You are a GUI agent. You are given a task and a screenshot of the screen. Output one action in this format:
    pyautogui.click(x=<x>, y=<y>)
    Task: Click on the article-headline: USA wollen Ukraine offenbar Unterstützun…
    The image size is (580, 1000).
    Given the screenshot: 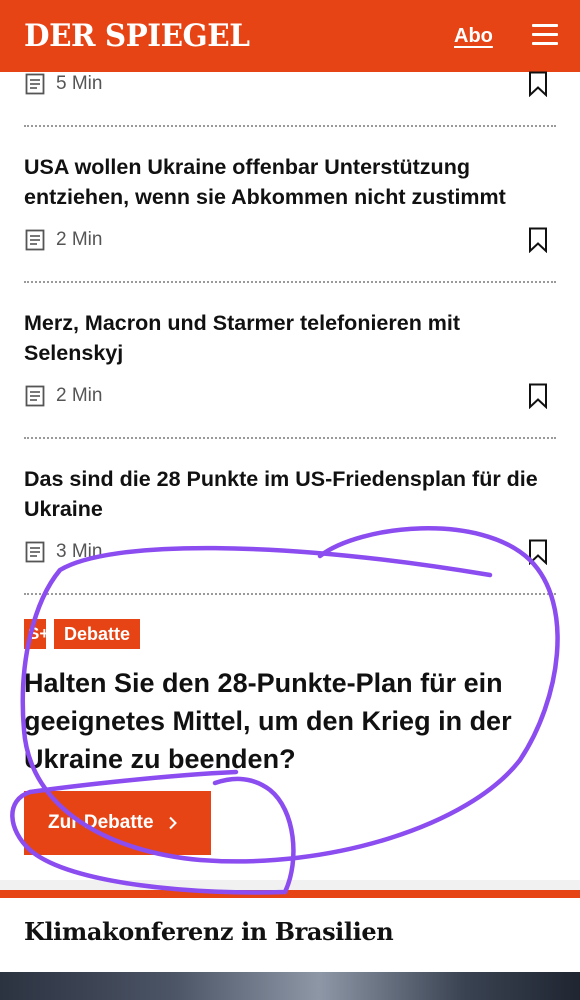 What is the action you would take?
    pyautogui.click(x=294, y=182)
    